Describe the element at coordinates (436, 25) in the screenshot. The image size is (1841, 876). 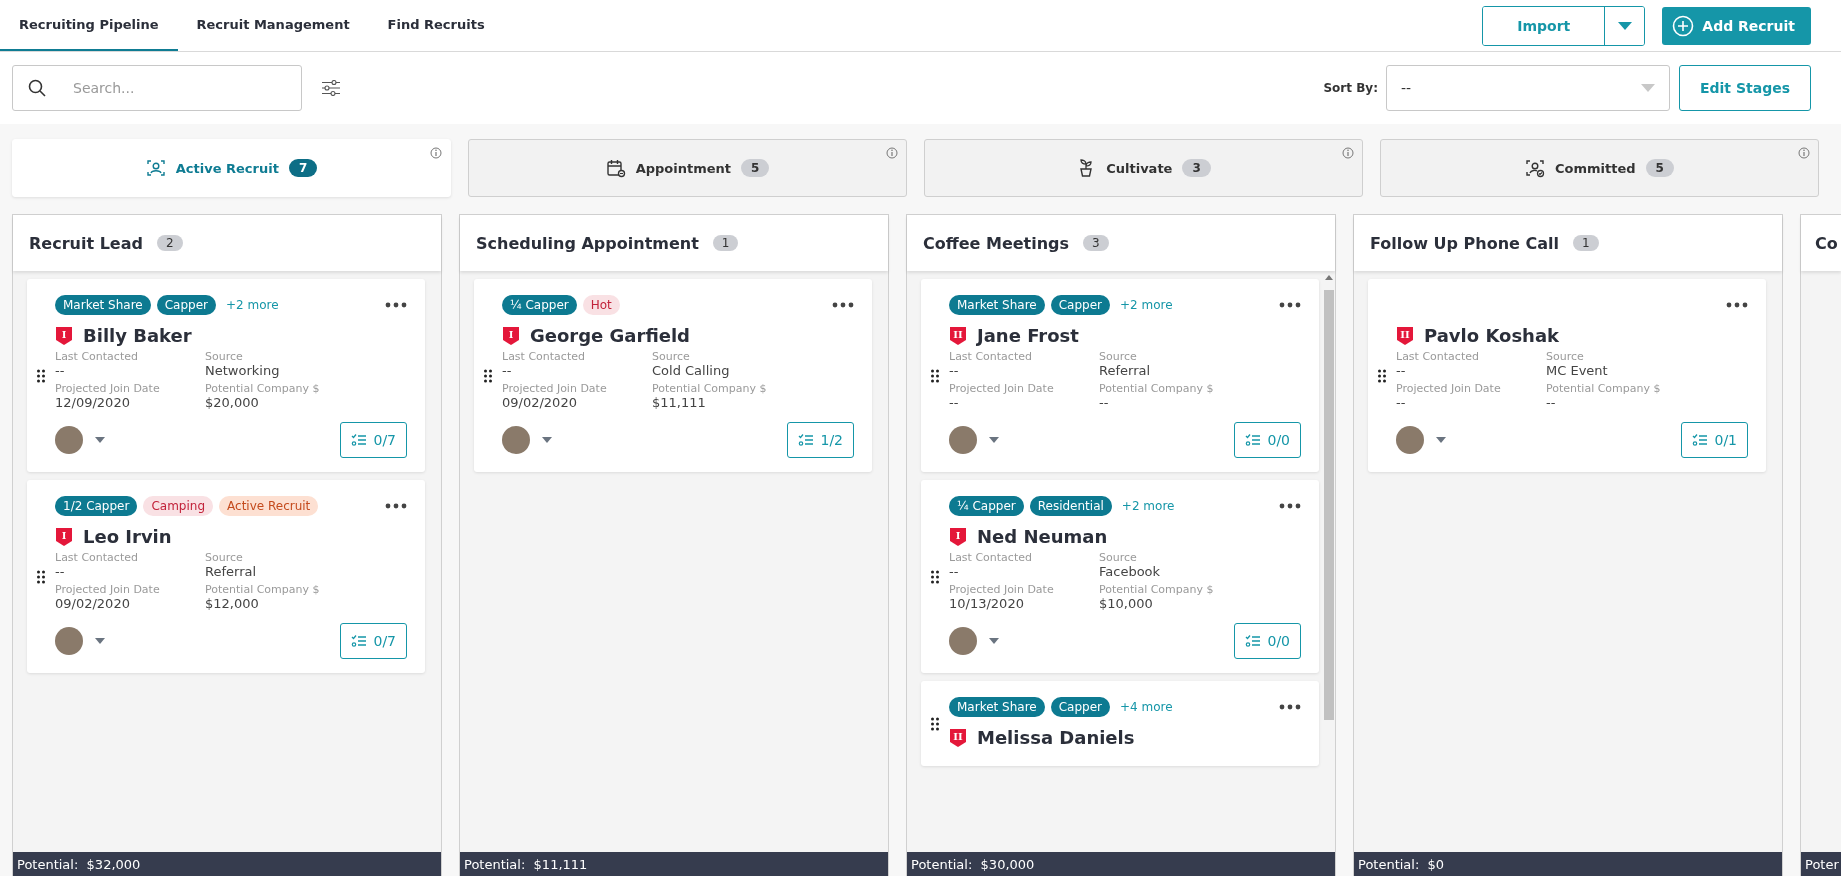
I see `nav-tab: Find Recruits` at that location.